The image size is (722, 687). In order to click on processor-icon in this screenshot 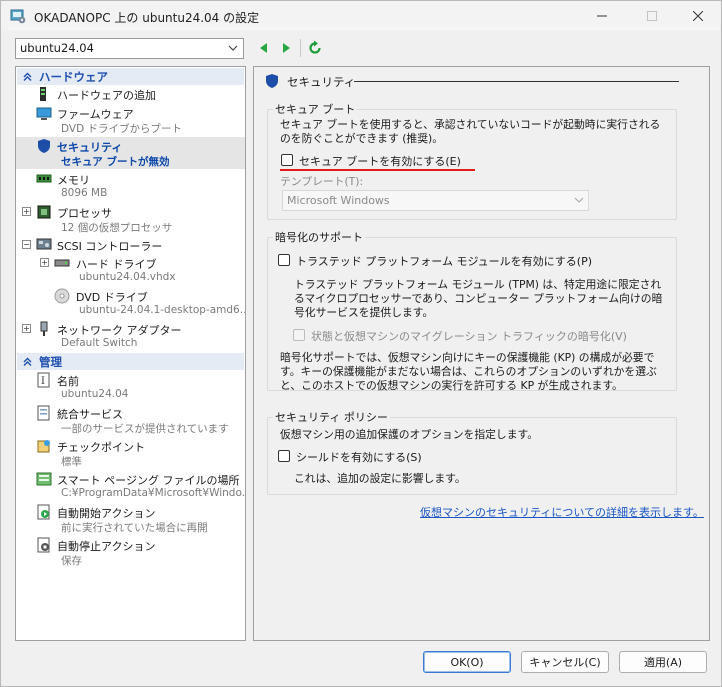, I will do `click(44, 212)`.